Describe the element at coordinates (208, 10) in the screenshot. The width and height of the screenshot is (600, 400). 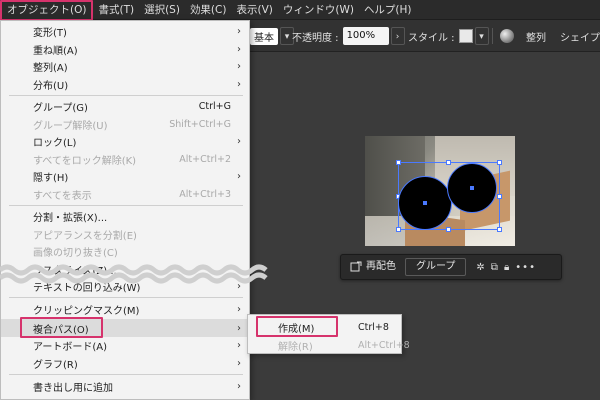
I see `menu-effect: 効果(C)` at that location.